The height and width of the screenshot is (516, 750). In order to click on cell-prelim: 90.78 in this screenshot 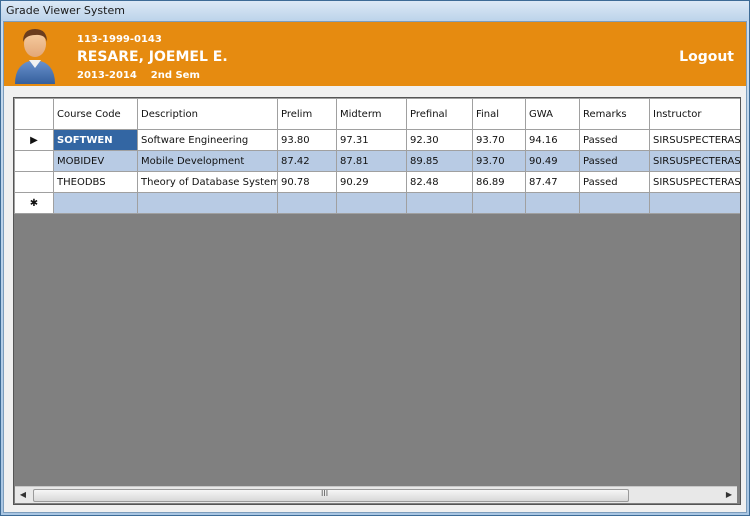, I will do `click(307, 182)`.